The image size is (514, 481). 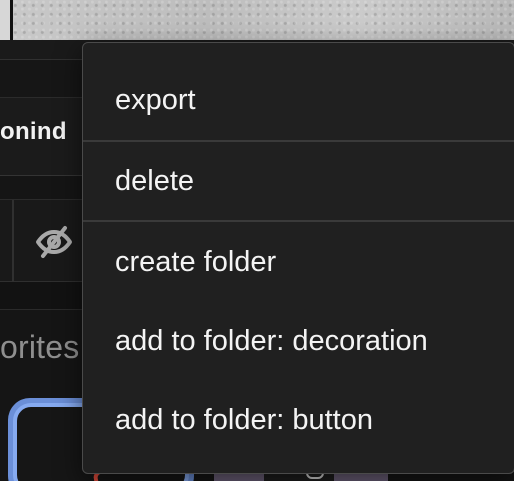 I want to click on add-to-folder-decoration-menu-item: add to folder: decoration, so click(x=298, y=341).